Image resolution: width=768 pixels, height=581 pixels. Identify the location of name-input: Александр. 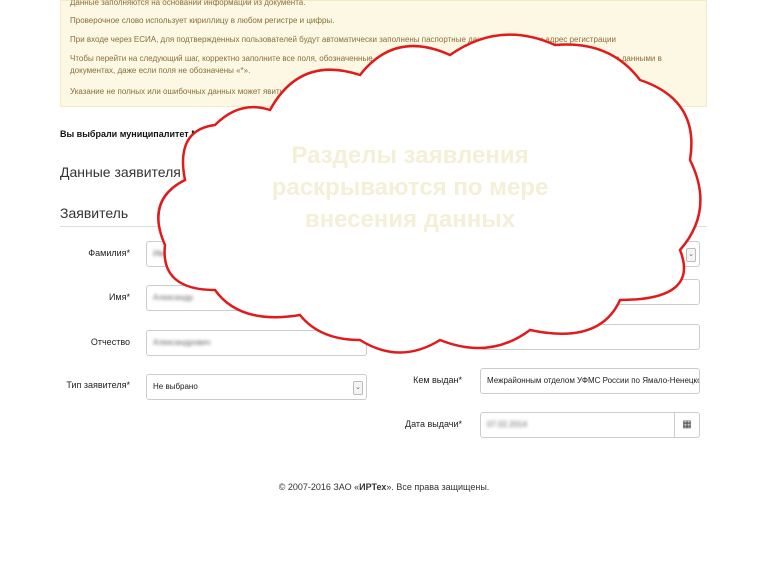
(256, 298).